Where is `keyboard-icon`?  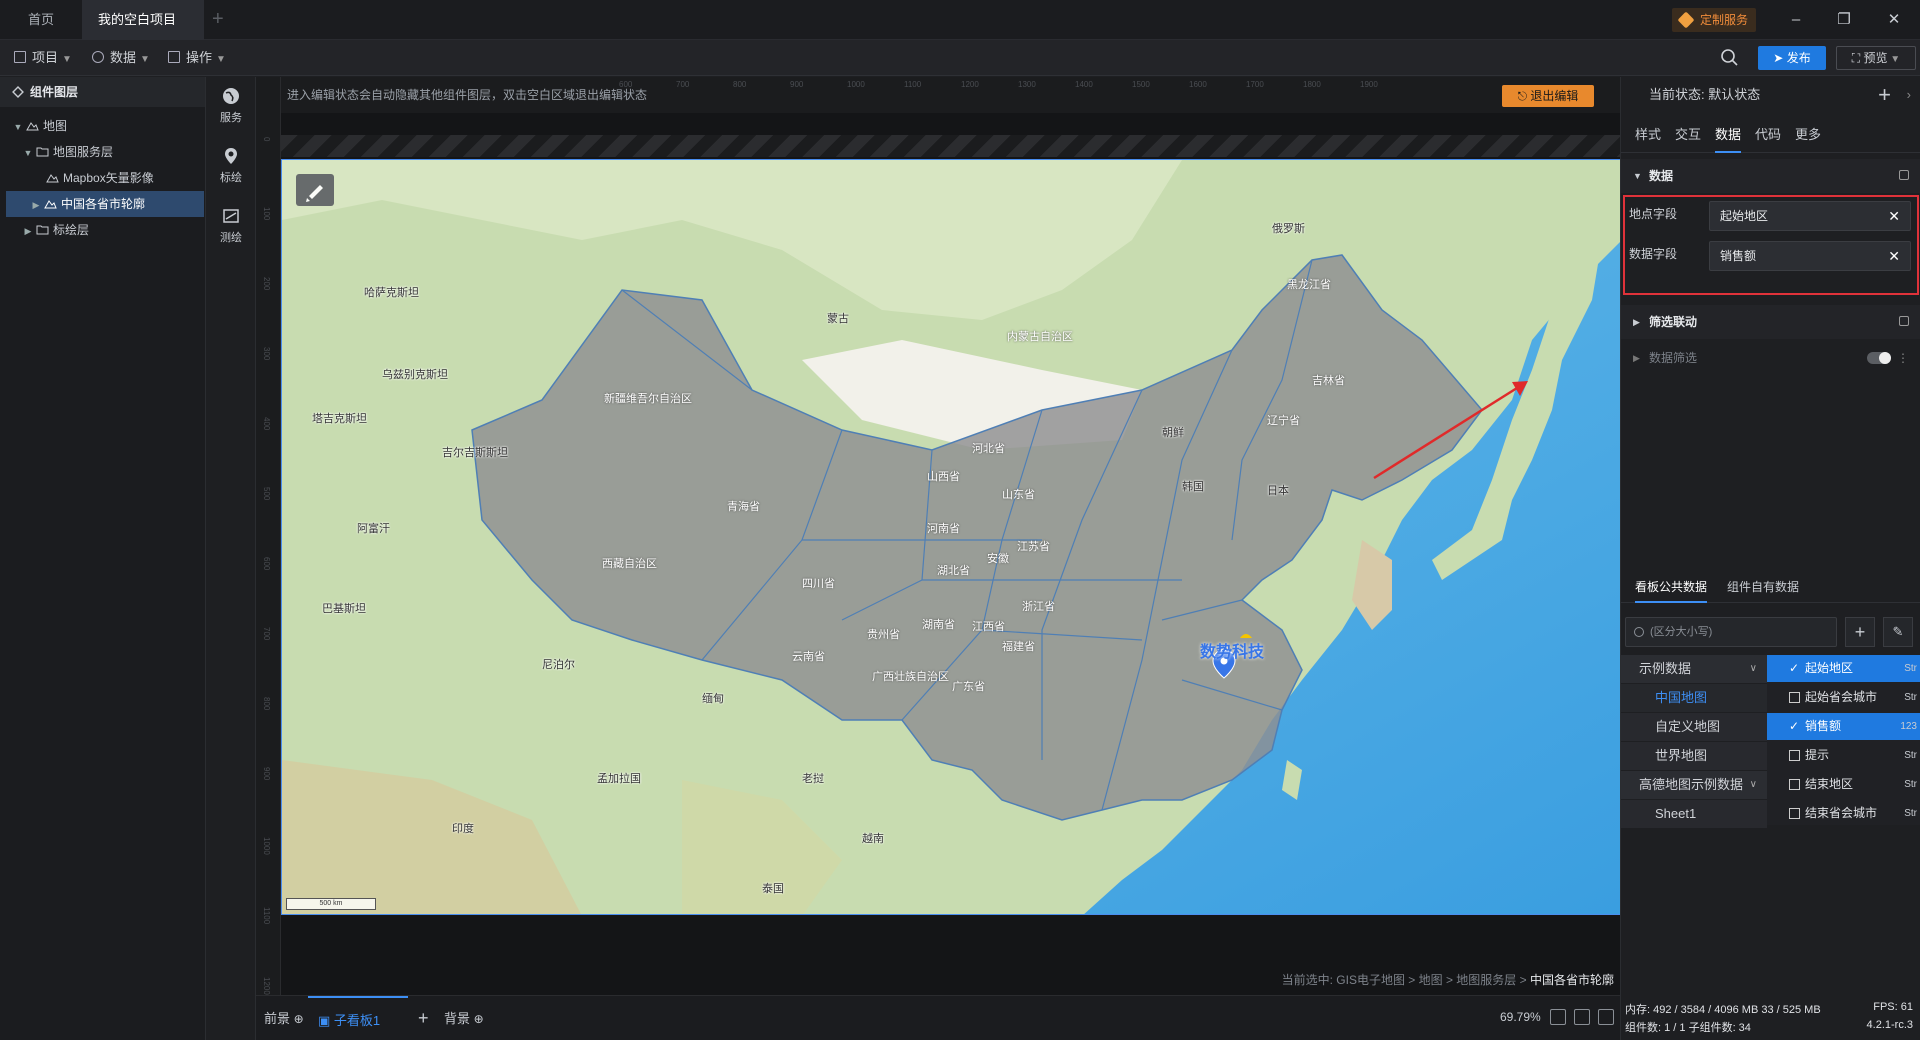
keyboard-icon is located at coordinates (1582, 1017).